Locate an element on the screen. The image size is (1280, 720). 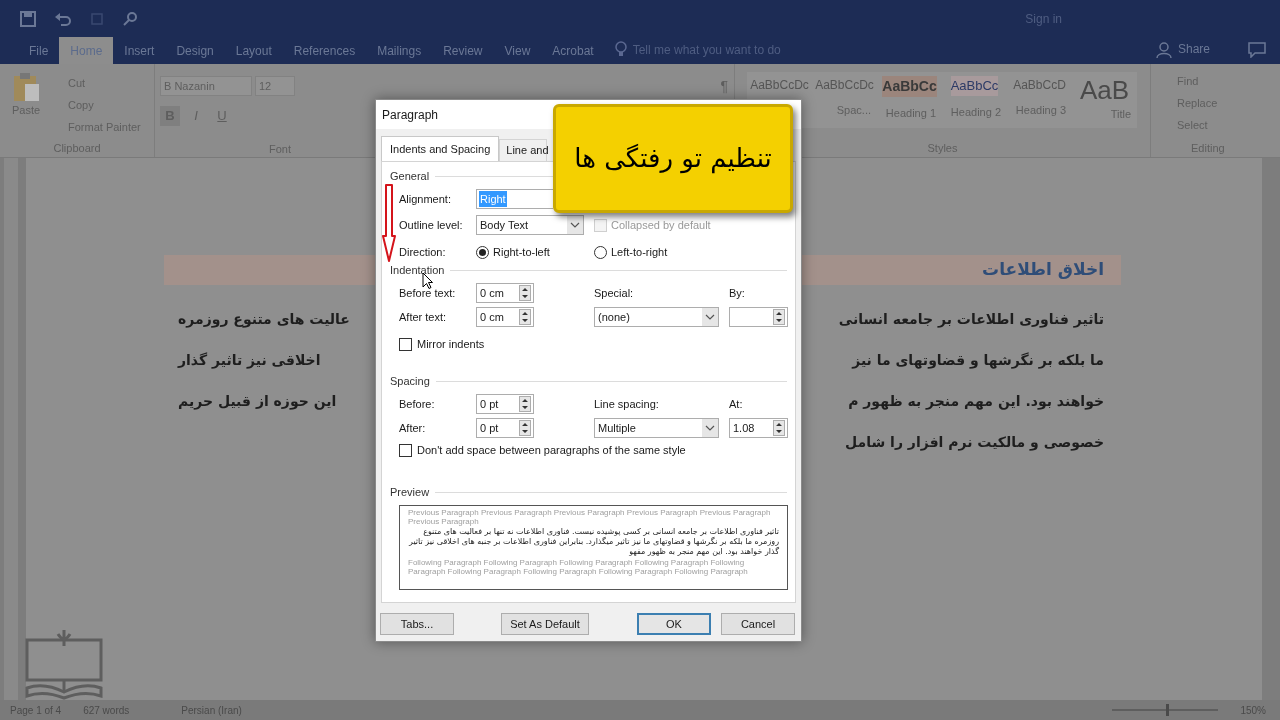
field-label: By: is located at coordinates (737, 293).